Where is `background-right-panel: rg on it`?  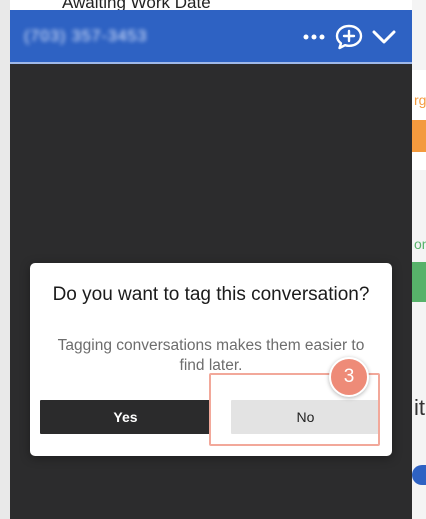
background-right-panel: rg on it is located at coordinates (419, 259).